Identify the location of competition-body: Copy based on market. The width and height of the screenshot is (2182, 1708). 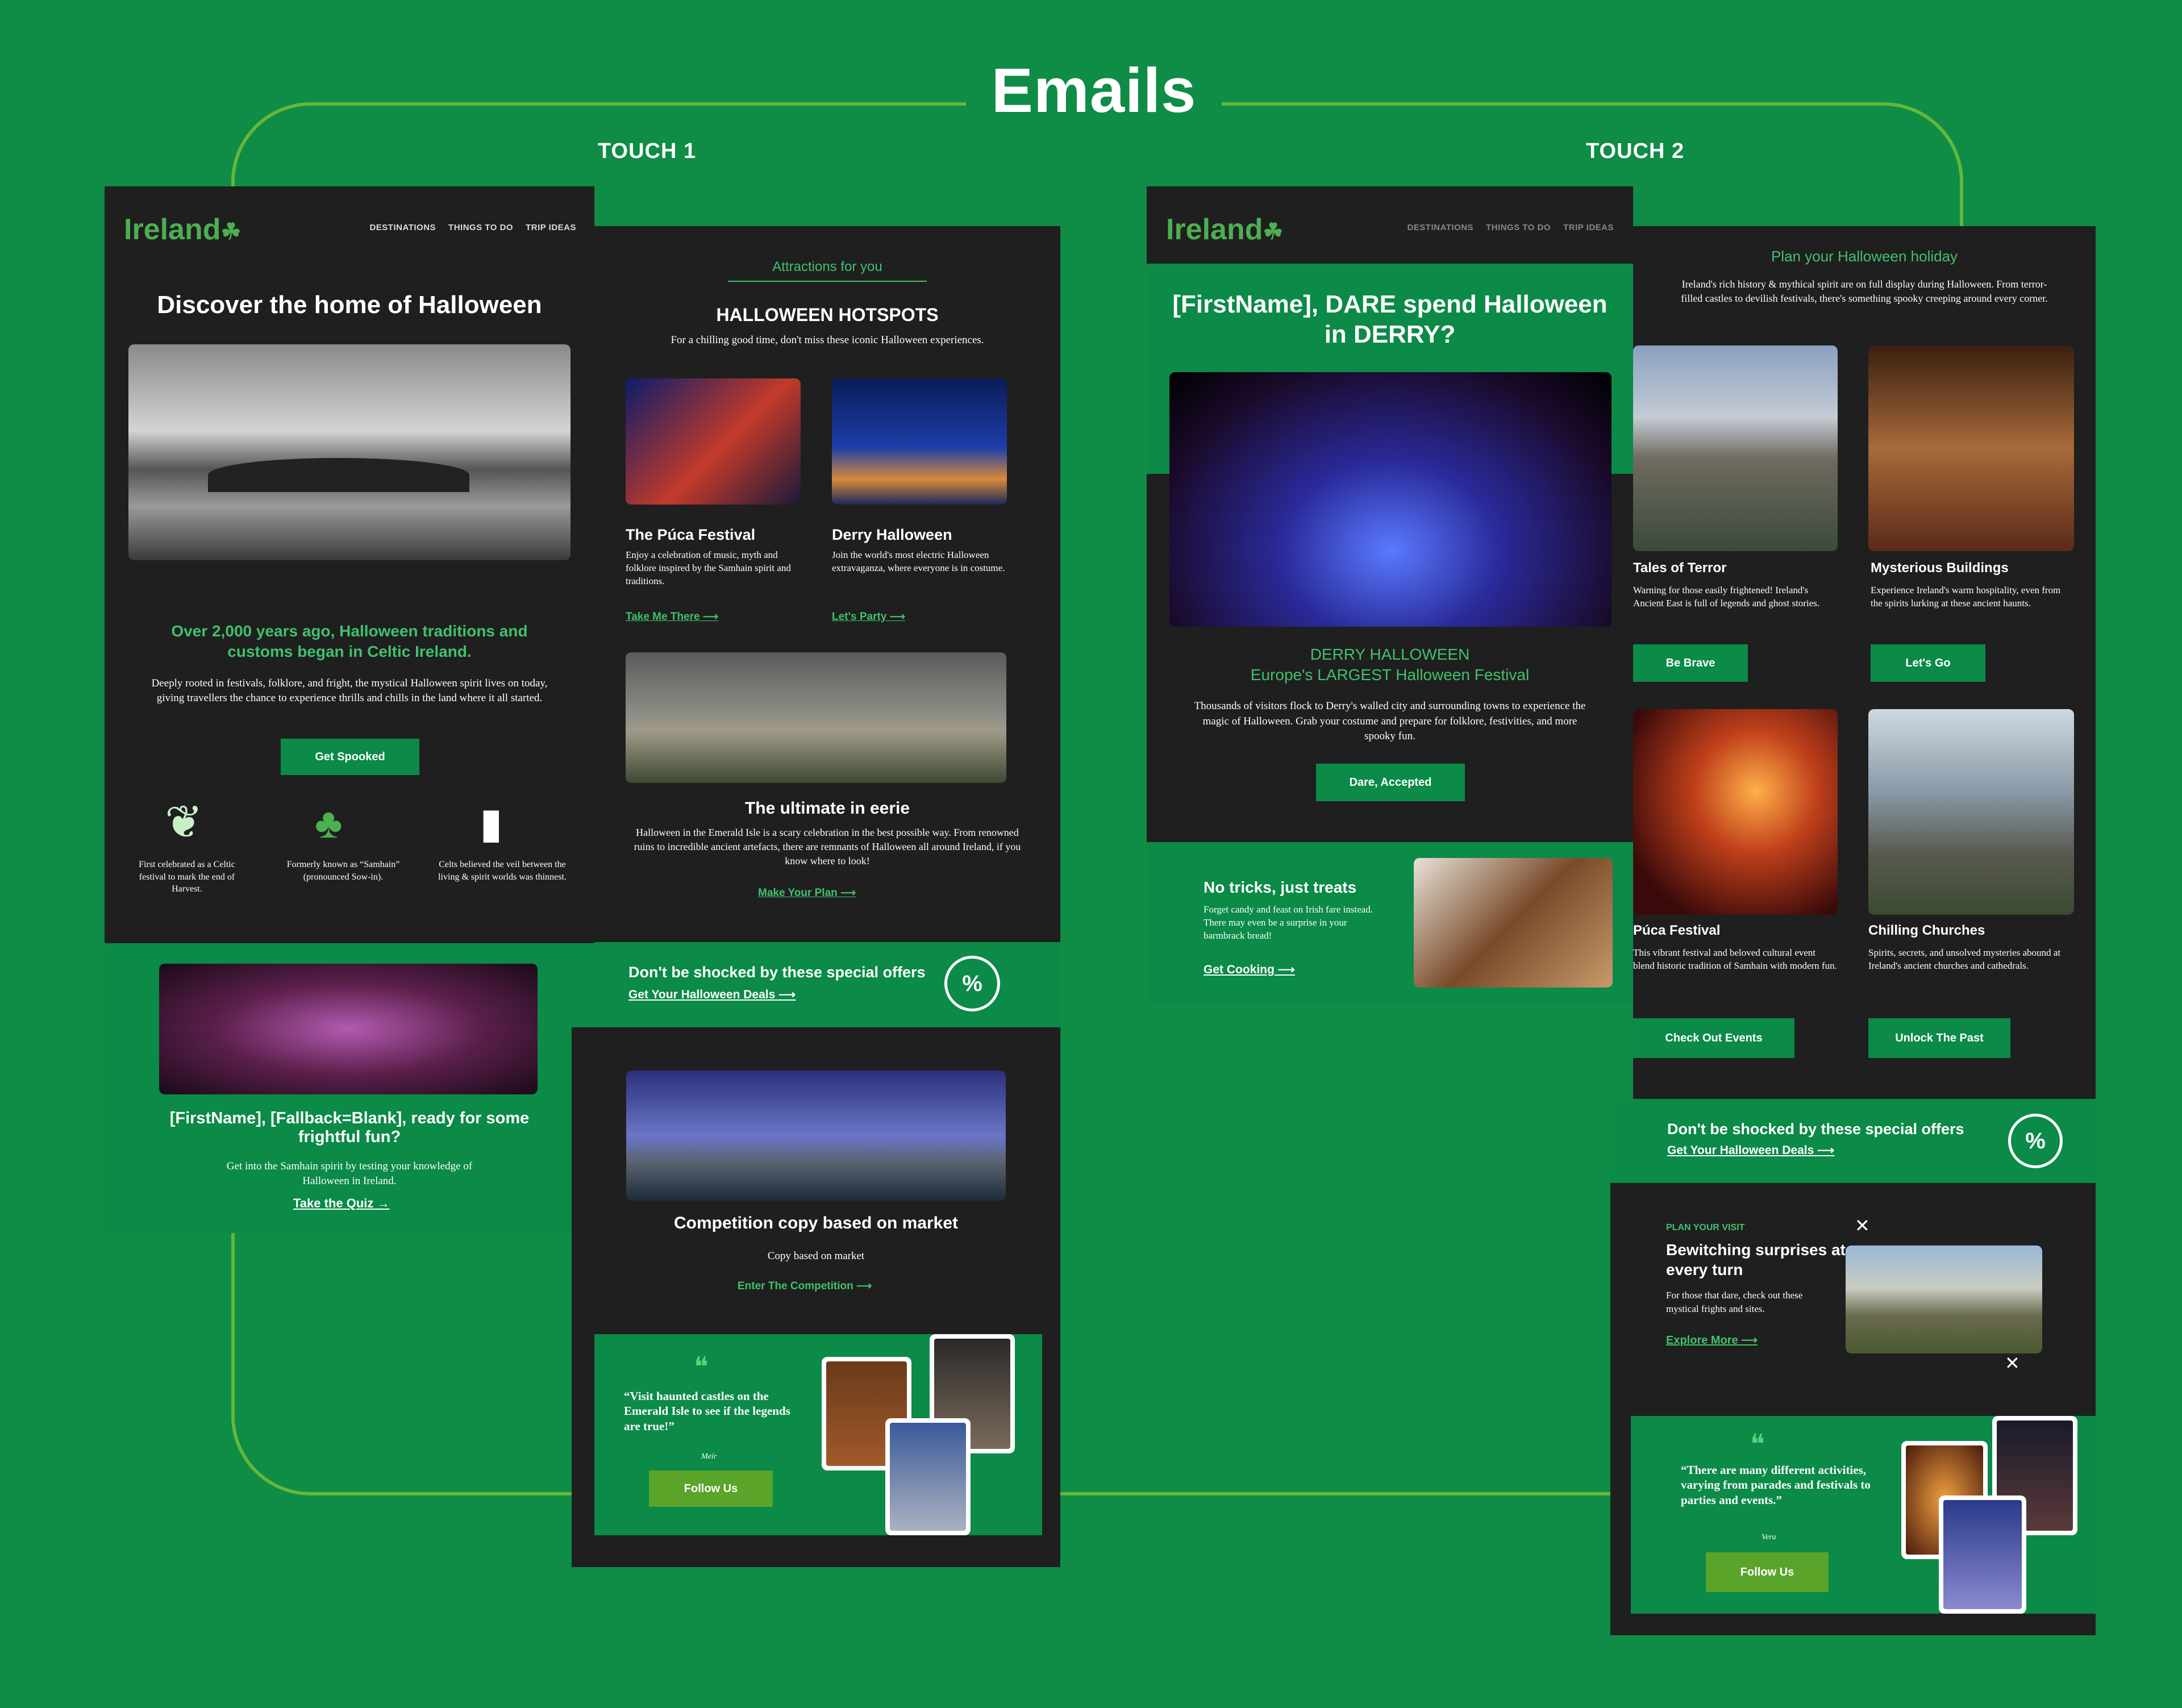
(816, 1256).